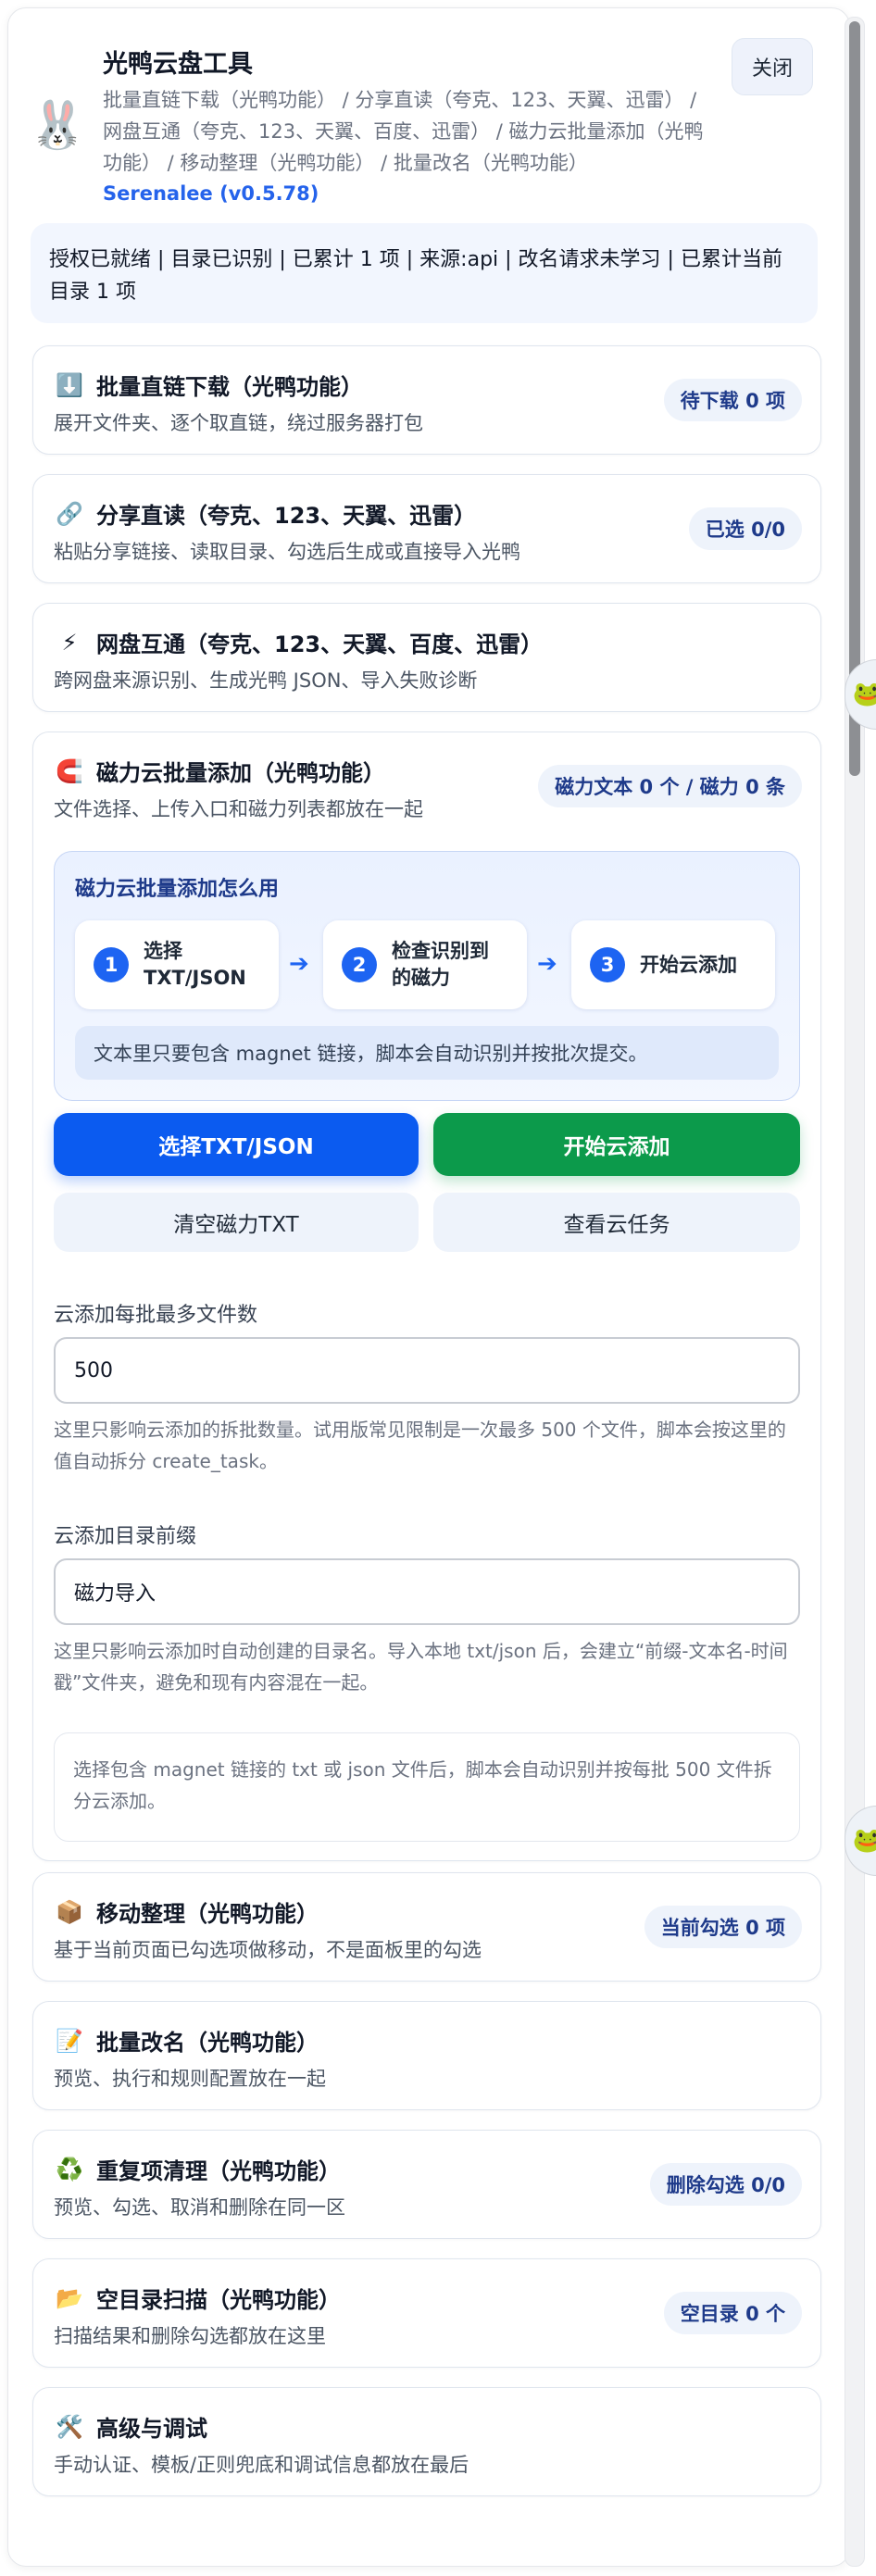 The image size is (876, 2576). I want to click on status-badge: 已选 0/0, so click(745, 528).